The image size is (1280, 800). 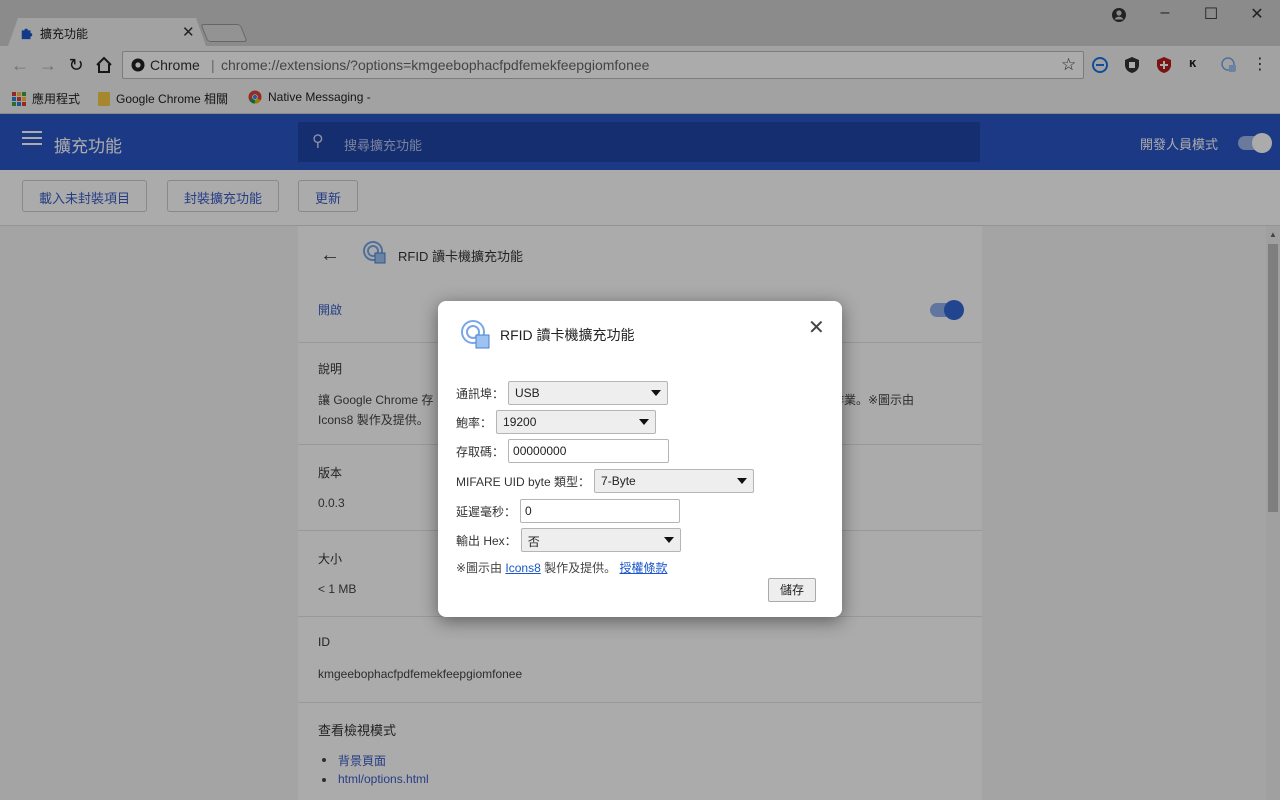 What do you see at coordinates (527, 393) in the screenshot?
I see `port-select-value: USB` at bounding box center [527, 393].